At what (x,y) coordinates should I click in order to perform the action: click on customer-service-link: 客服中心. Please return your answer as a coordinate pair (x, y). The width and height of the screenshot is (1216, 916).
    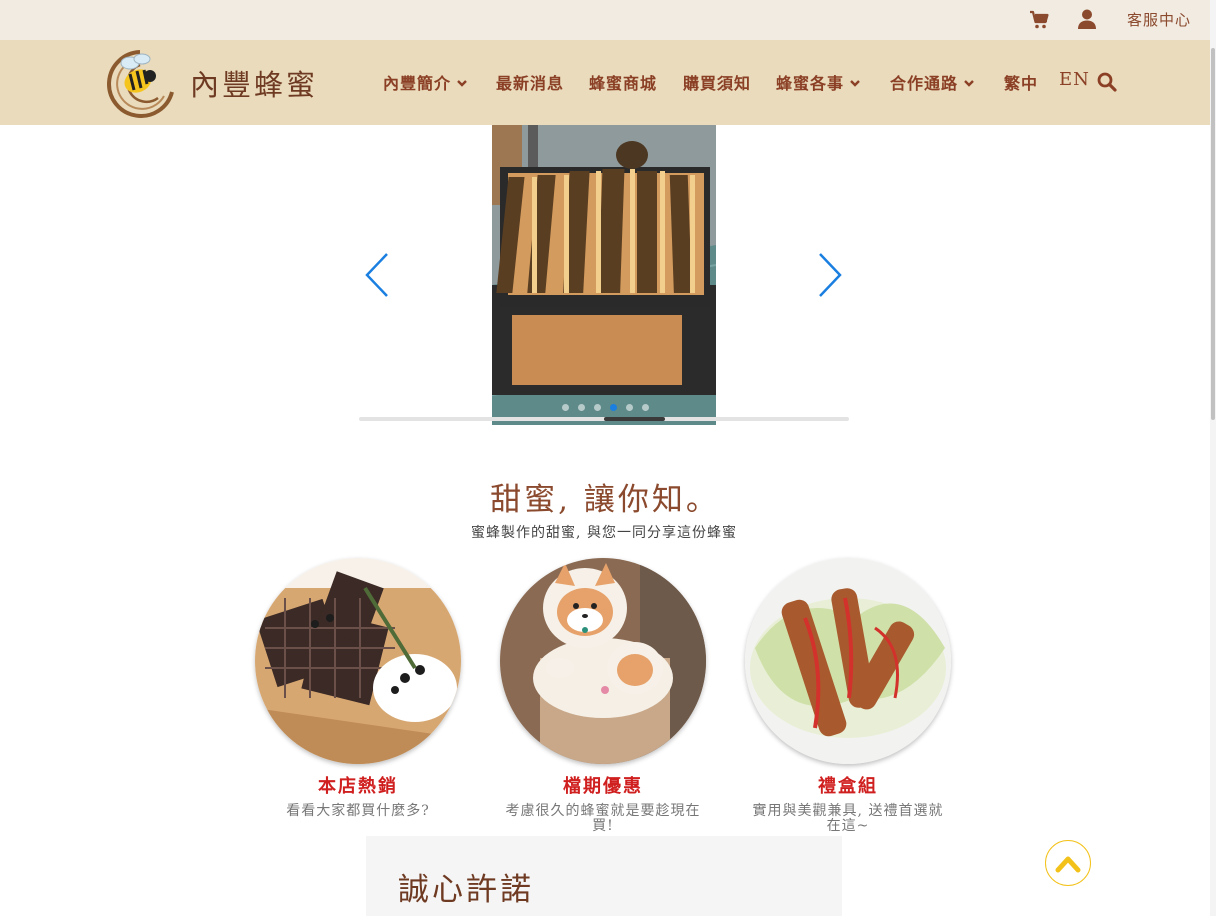
    Looking at the image, I should click on (1159, 19).